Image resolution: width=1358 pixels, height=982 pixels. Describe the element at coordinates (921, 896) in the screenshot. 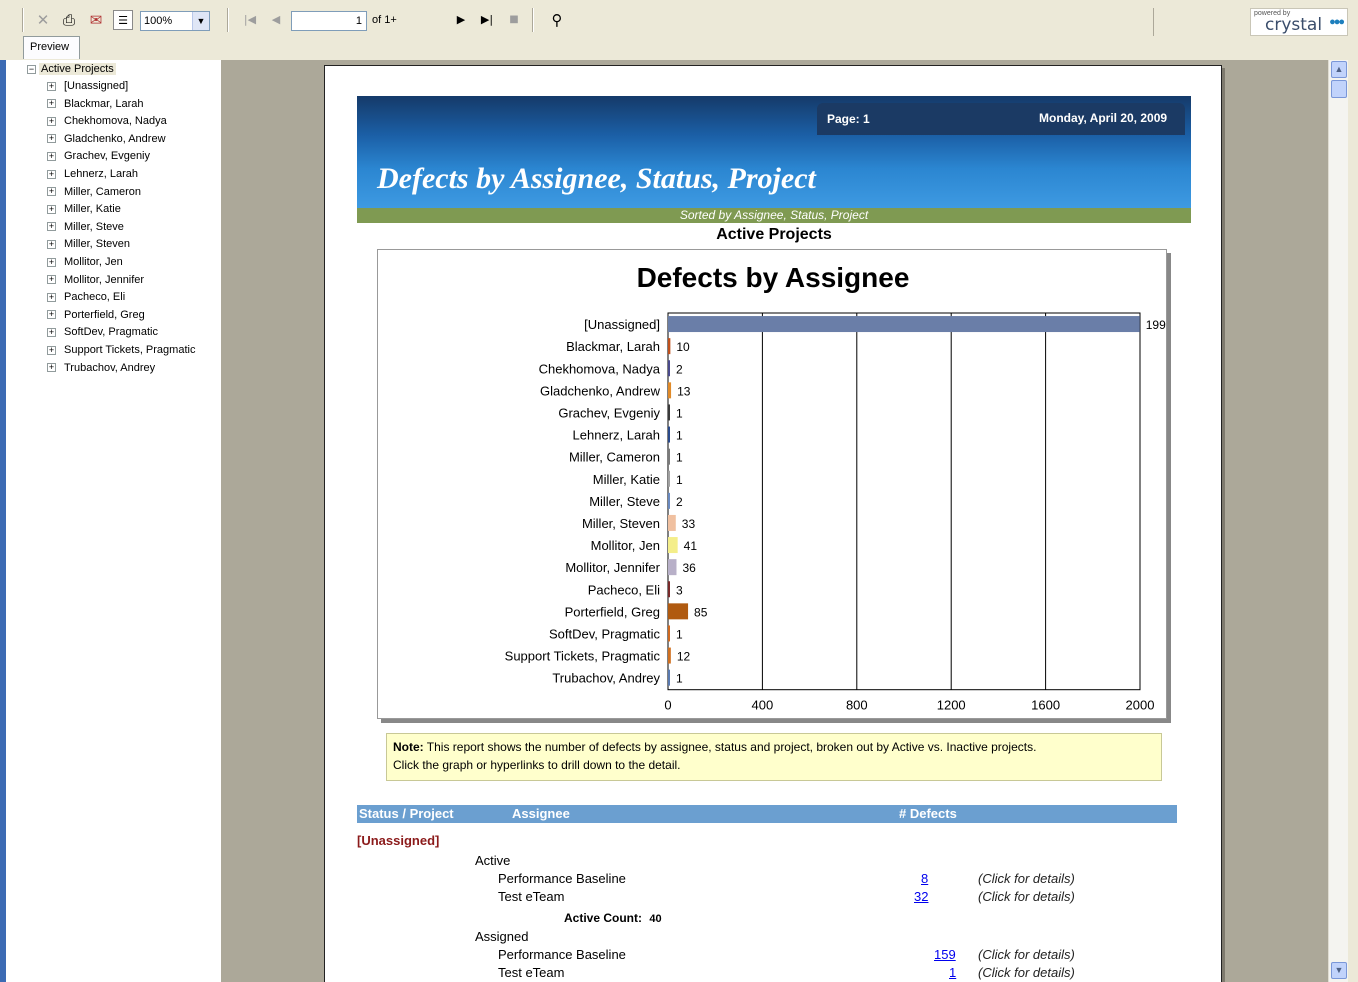

I see `defect-count-link: 32` at that location.